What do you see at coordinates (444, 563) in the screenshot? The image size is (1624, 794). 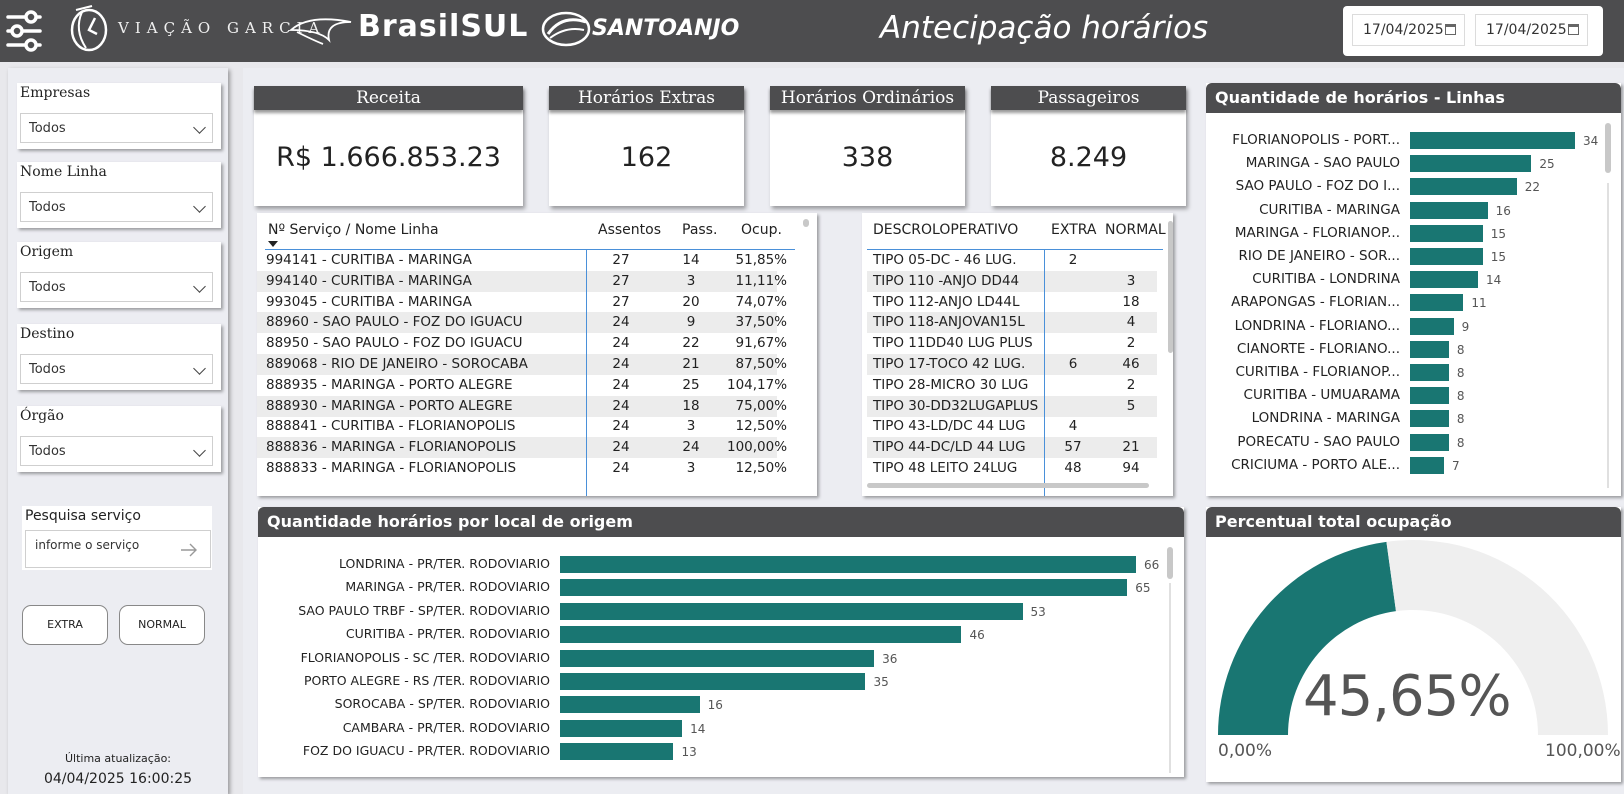 I see `bar-label: LONDRINA - PR/TER. RODOVIARIO` at bounding box center [444, 563].